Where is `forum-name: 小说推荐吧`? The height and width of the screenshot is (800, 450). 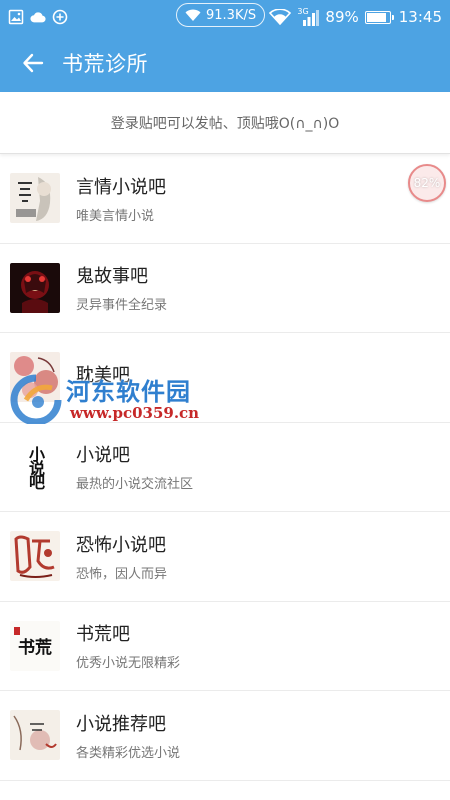
forum-name: 小说推荐吧 is located at coordinates (121, 724).